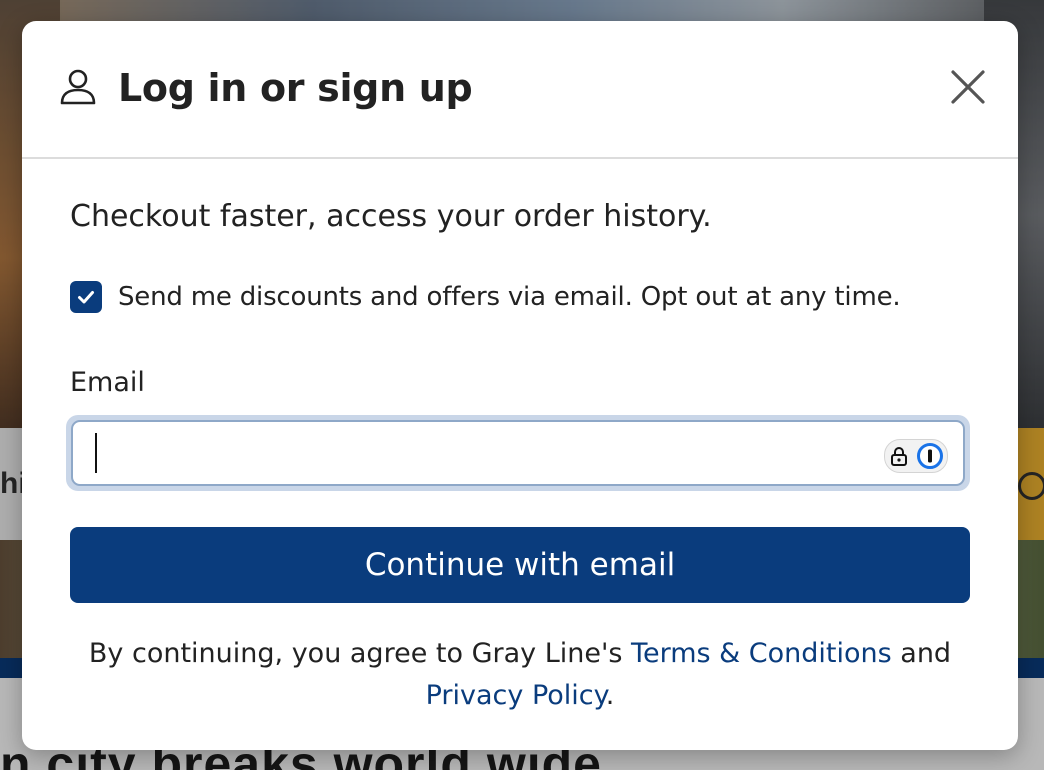  What do you see at coordinates (921, 653) in the screenshot?
I see `legal-middle: and` at bounding box center [921, 653].